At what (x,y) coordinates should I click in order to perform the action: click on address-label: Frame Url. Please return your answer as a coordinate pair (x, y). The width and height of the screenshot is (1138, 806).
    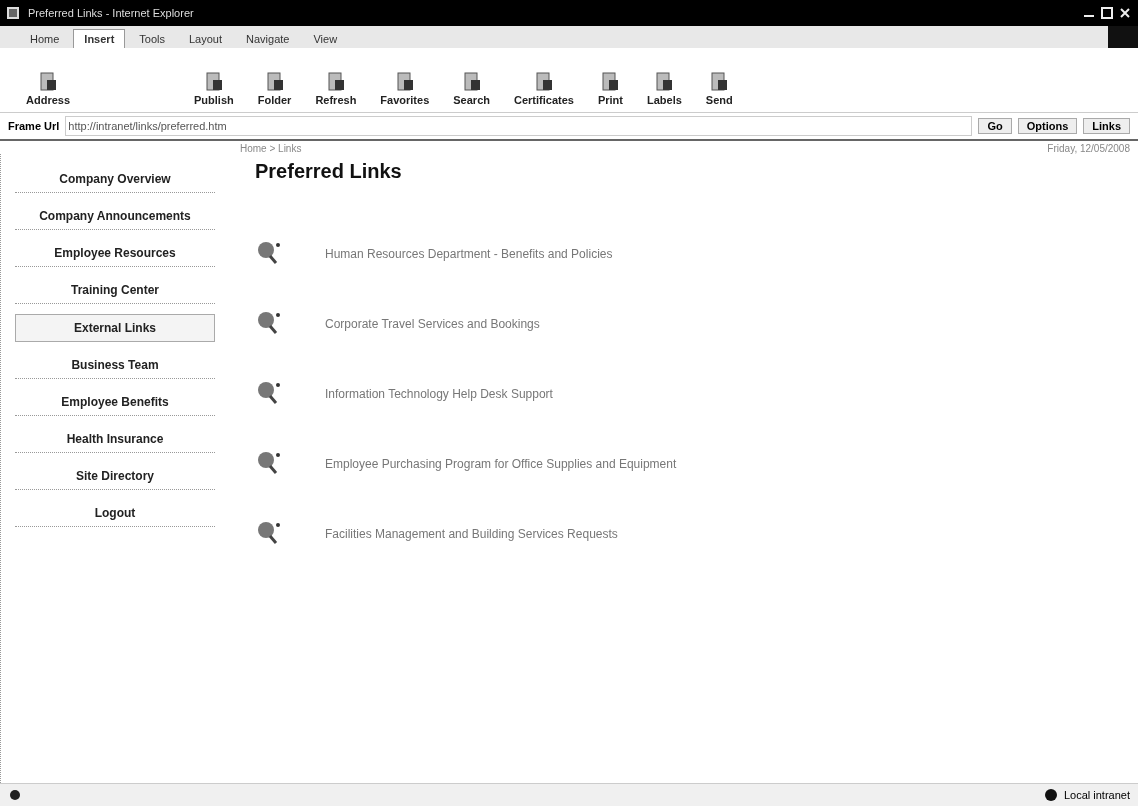
    Looking at the image, I should click on (34, 126).